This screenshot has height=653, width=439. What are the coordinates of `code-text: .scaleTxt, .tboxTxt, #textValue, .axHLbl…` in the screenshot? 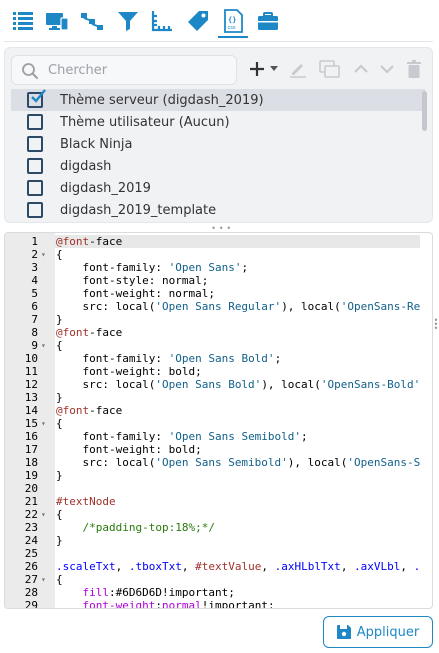 It's located at (237, 566).